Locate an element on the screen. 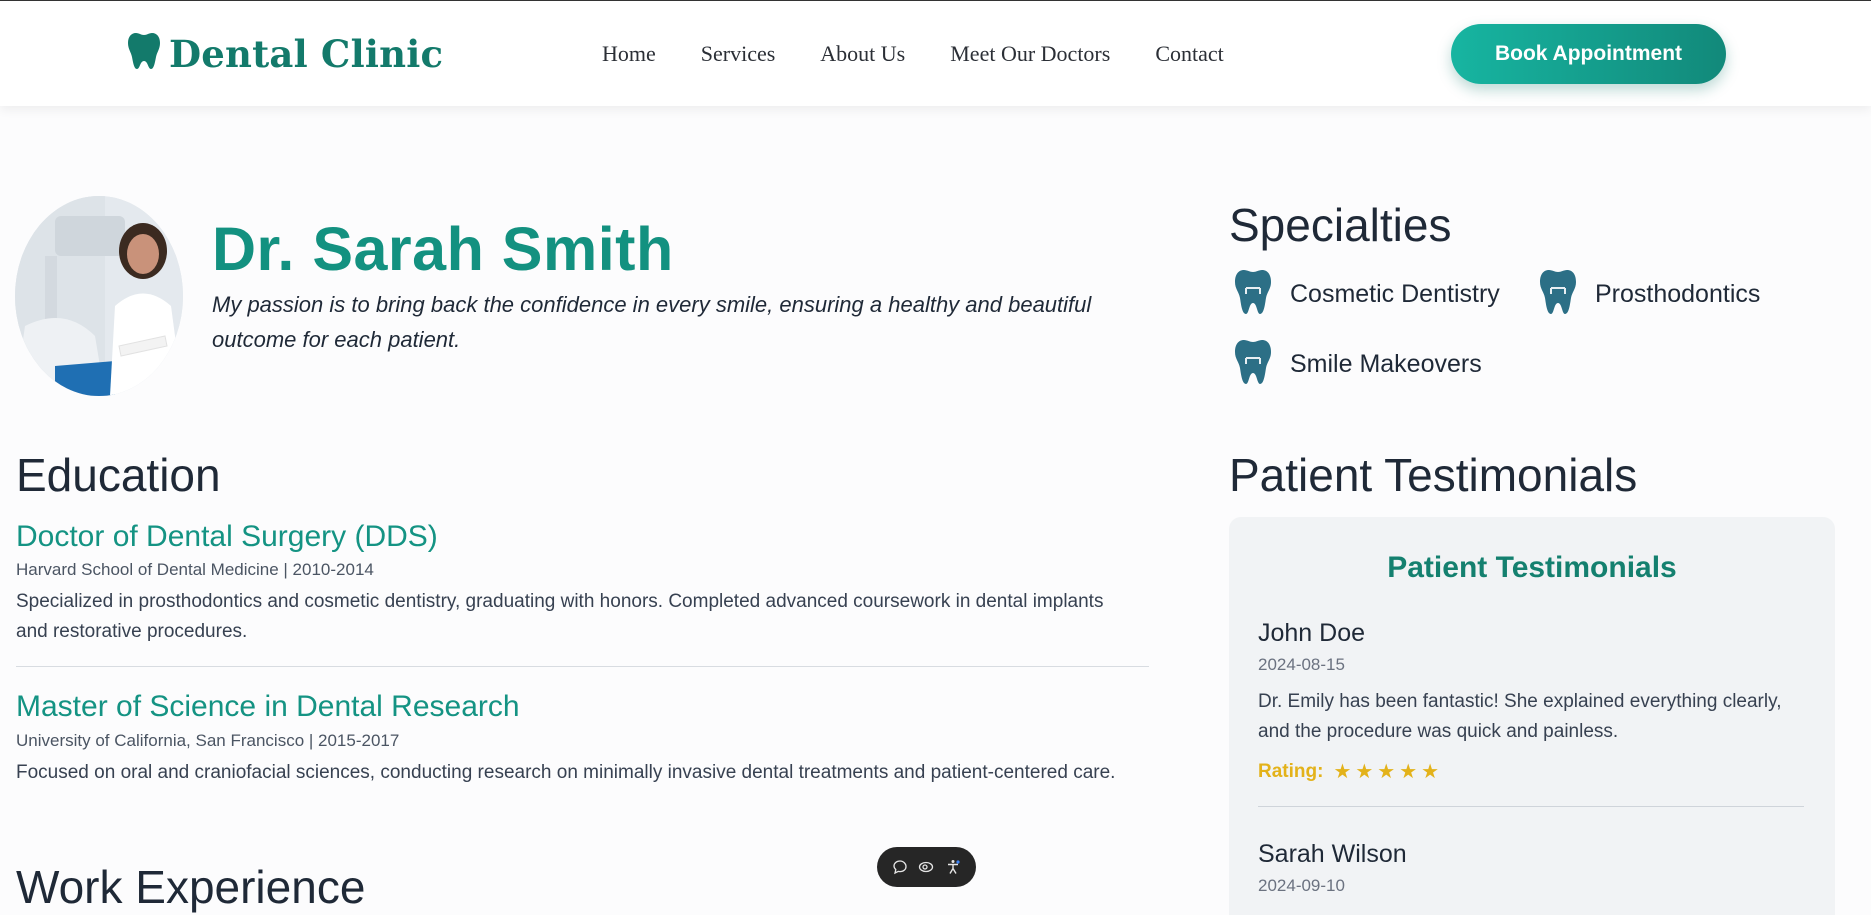 This screenshot has width=1871, height=915. specialty-item: Cosmetic Dentistry is located at coordinates (1367, 294).